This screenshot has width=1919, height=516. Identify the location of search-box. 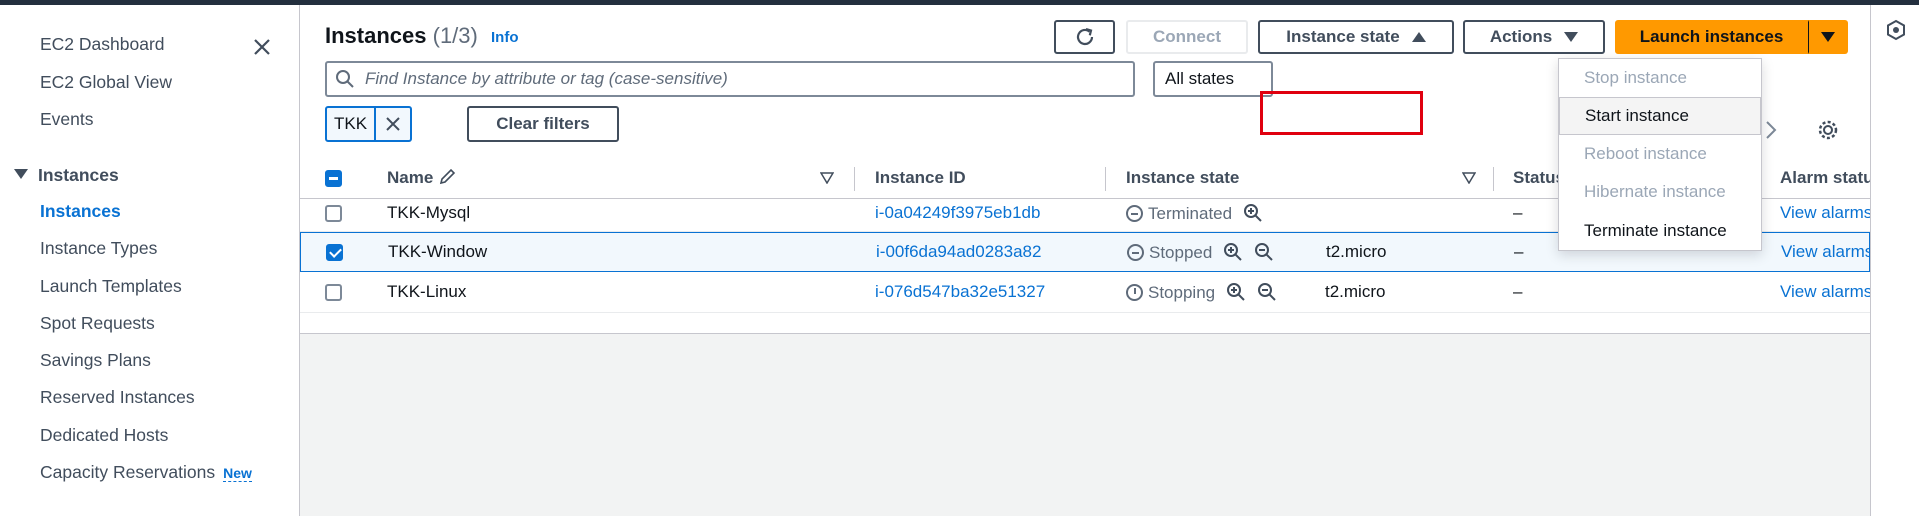
(730, 79).